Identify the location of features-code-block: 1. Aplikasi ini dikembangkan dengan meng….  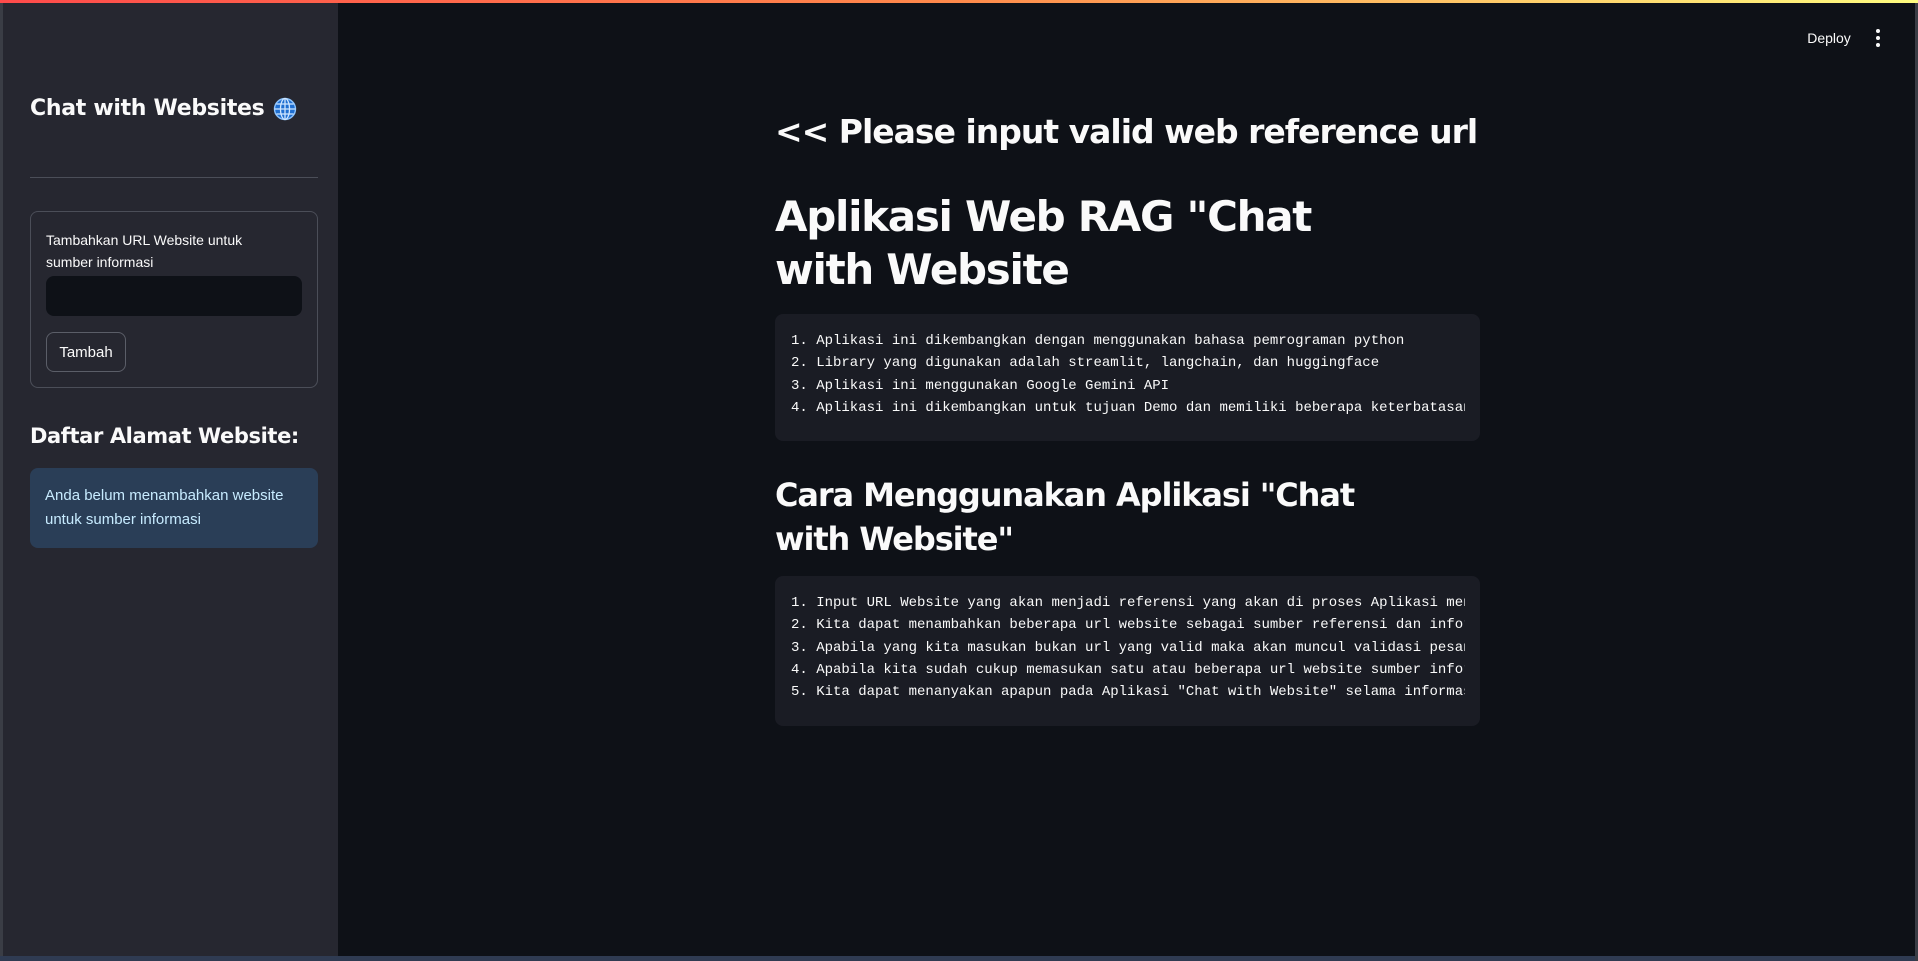
(1127, 377).